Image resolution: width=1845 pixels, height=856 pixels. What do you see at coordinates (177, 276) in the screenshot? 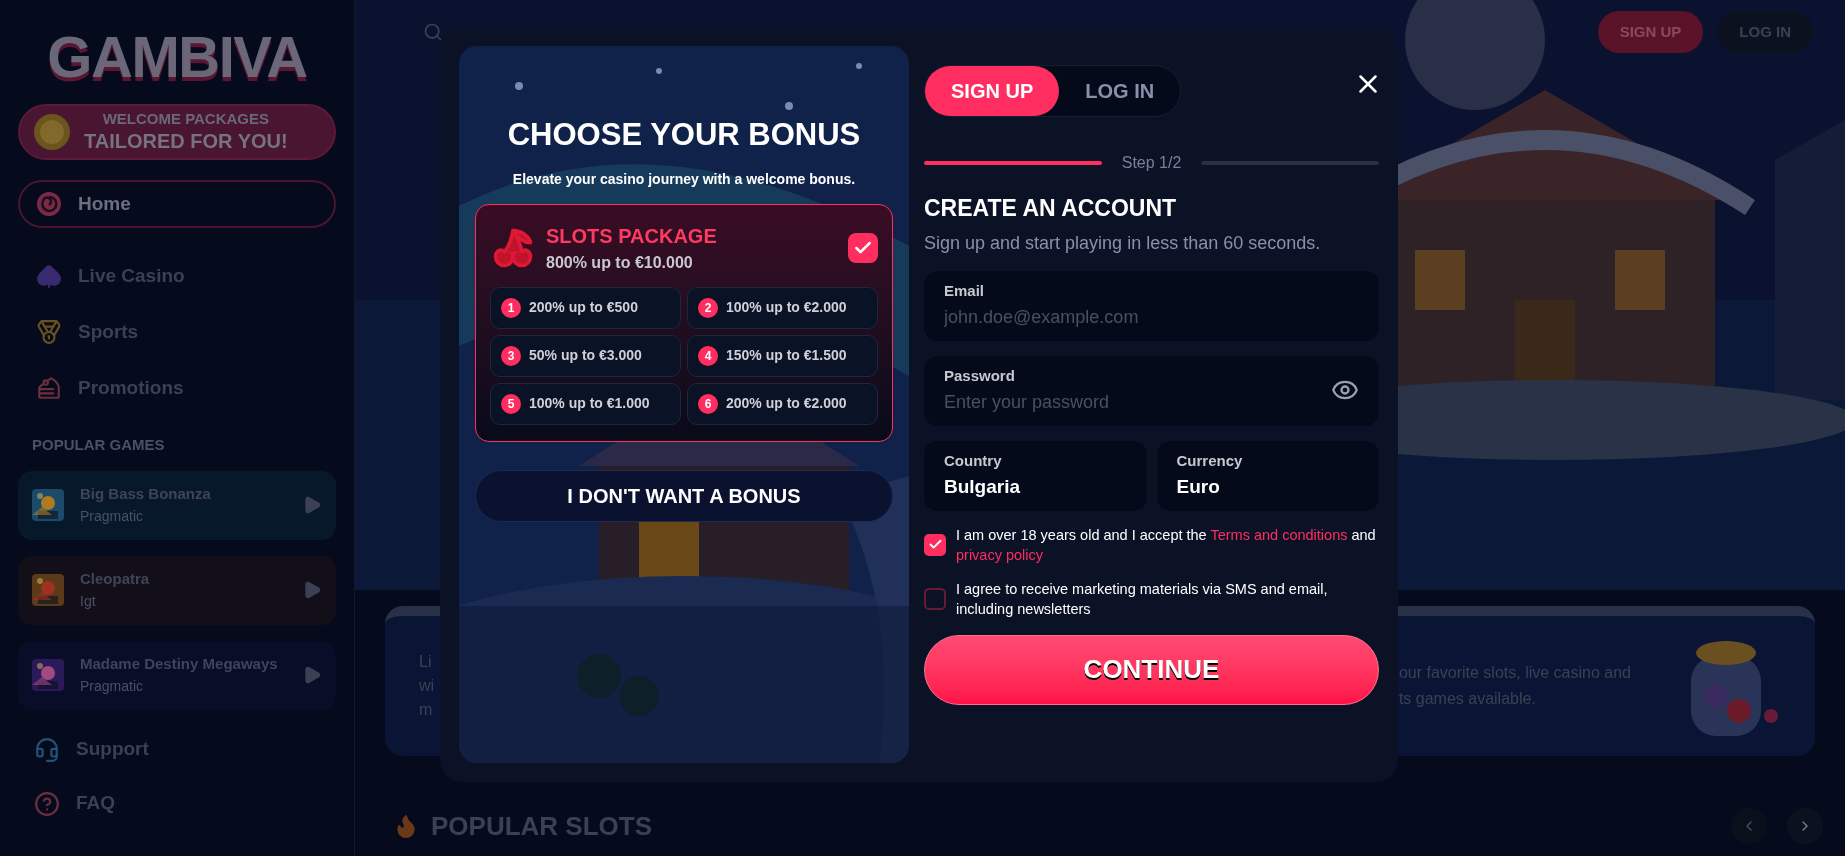
I see `nav-item: Live Casino` at bounding box center [177, 276].